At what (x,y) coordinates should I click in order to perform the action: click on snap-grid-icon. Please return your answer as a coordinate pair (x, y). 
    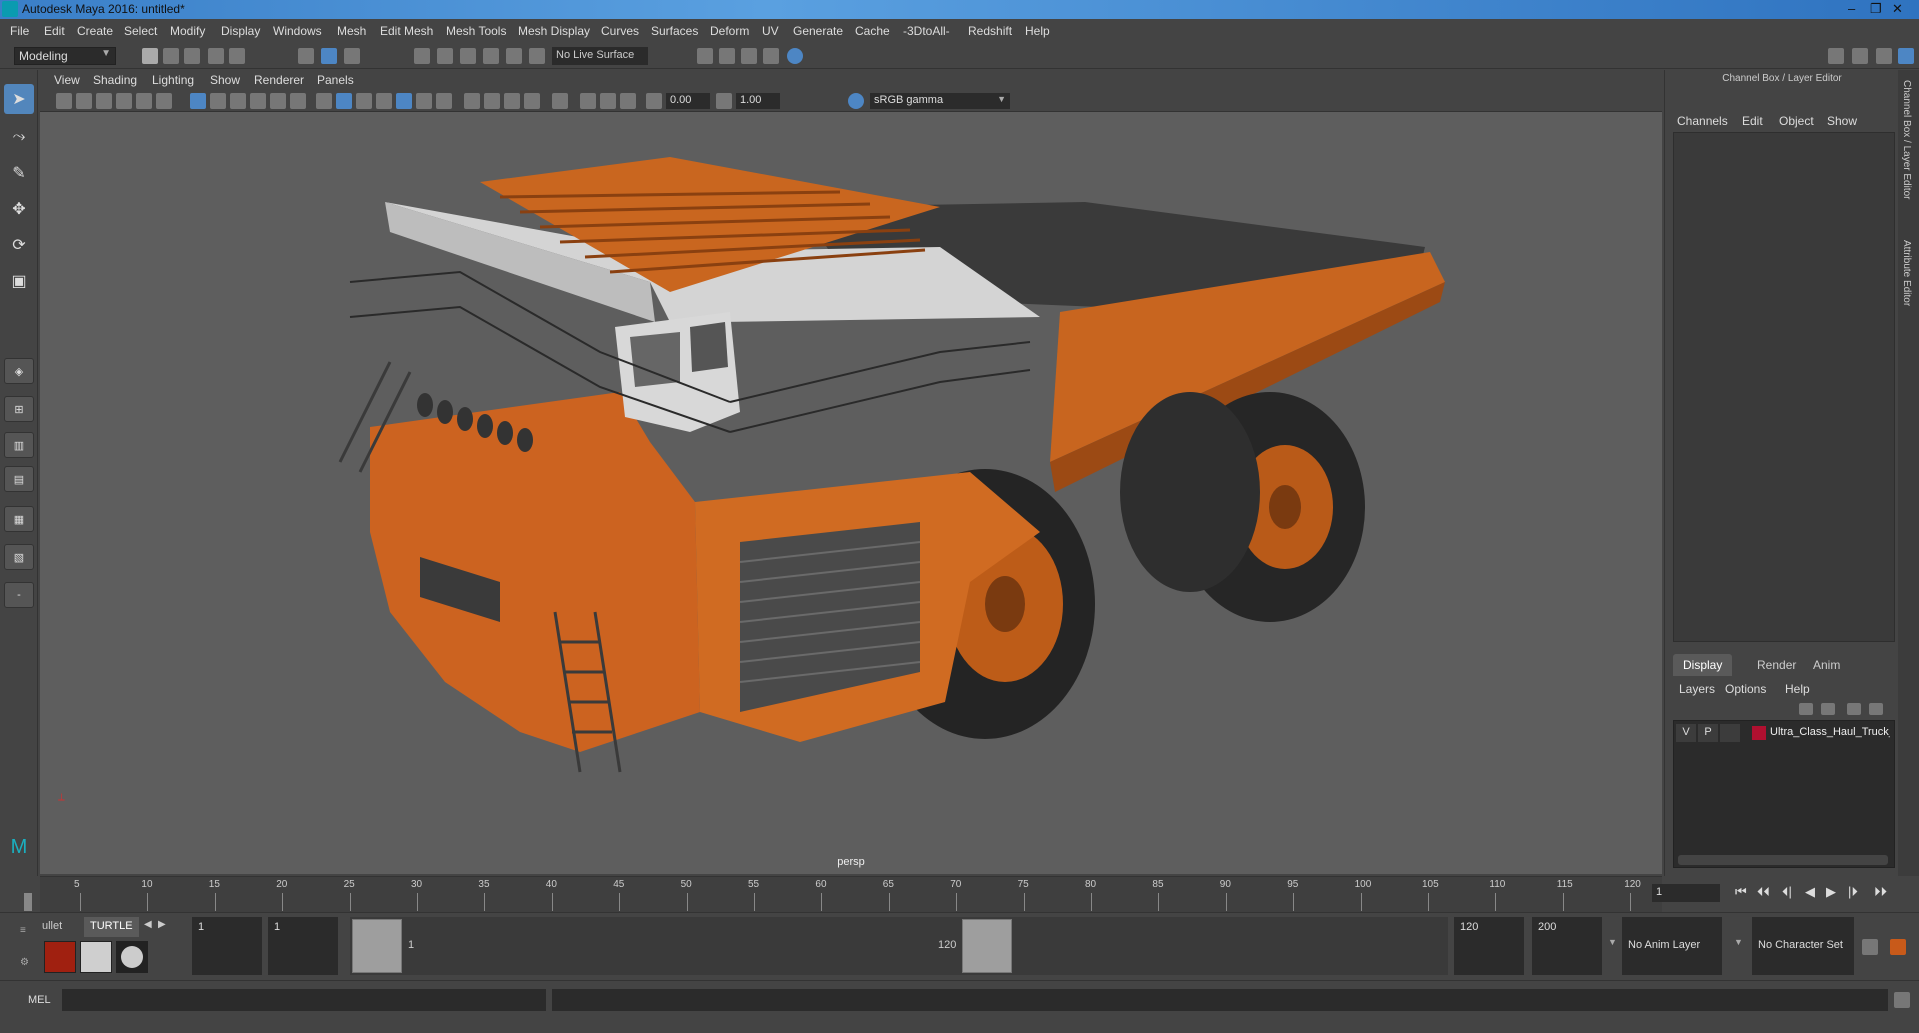
    Looking at the image, I should click on (422, 56).